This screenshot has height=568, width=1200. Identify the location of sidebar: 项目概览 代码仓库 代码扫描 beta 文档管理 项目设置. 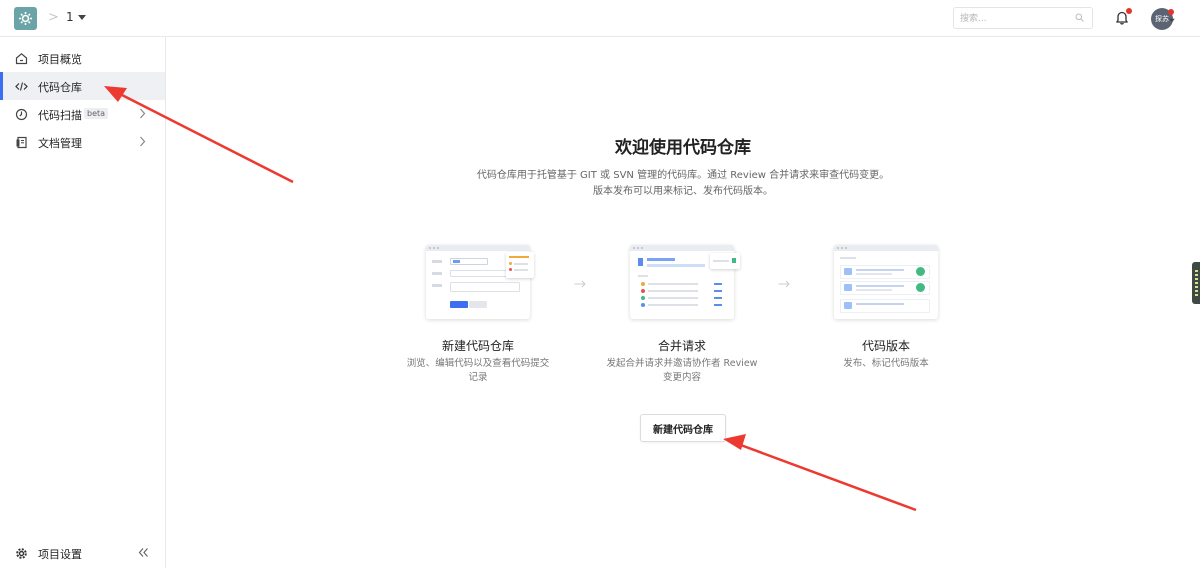
(83, 302).